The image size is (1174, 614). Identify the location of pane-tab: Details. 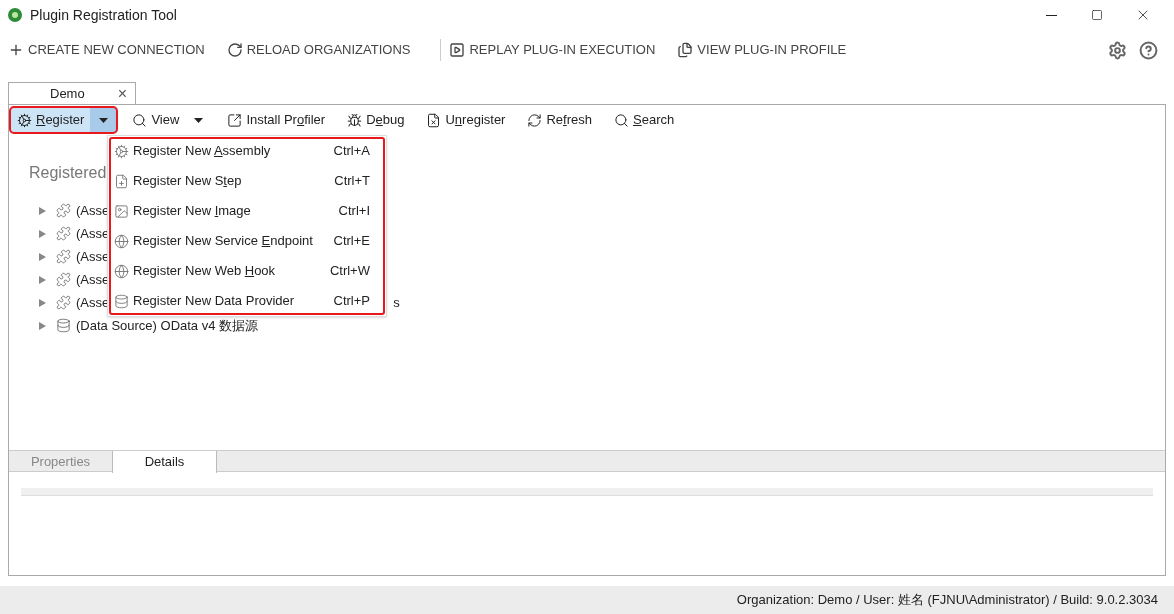
(165, 462).